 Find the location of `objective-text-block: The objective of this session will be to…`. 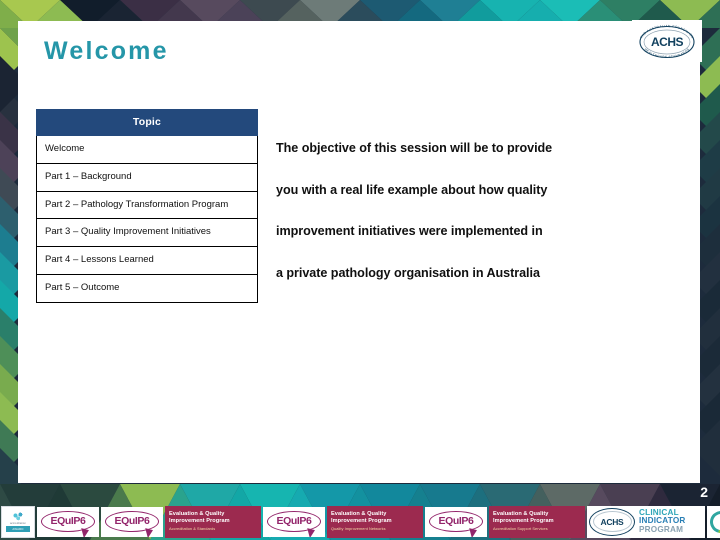

objective-text-block: The objective of this session will be to… is located at coordinates (472, 210).